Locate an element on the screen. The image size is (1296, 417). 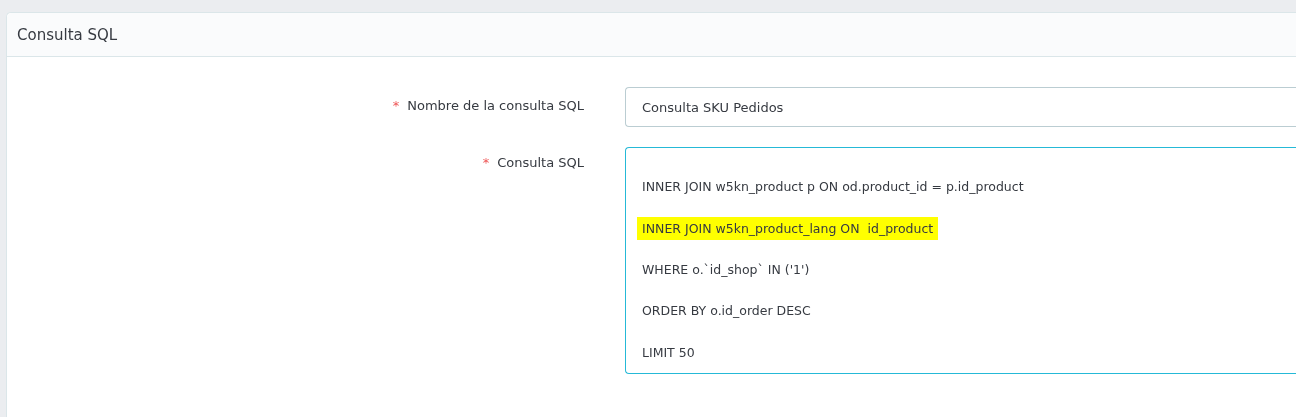
panel-title: Consulta SQL is located at coordinates (67, 34).